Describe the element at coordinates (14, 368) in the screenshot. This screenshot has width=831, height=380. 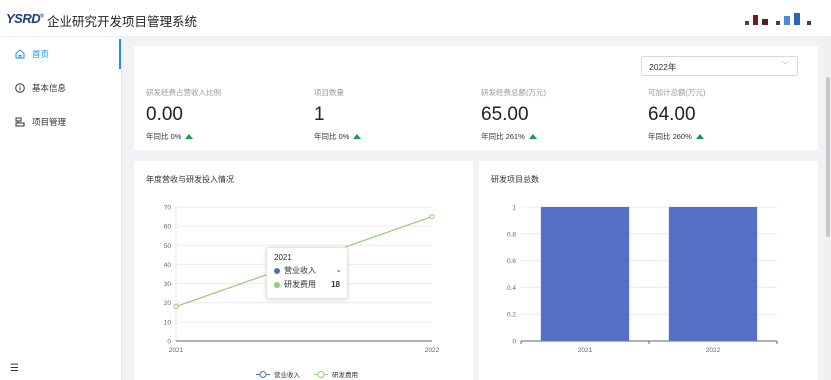
I see `menu-icon: ☰` at that location.